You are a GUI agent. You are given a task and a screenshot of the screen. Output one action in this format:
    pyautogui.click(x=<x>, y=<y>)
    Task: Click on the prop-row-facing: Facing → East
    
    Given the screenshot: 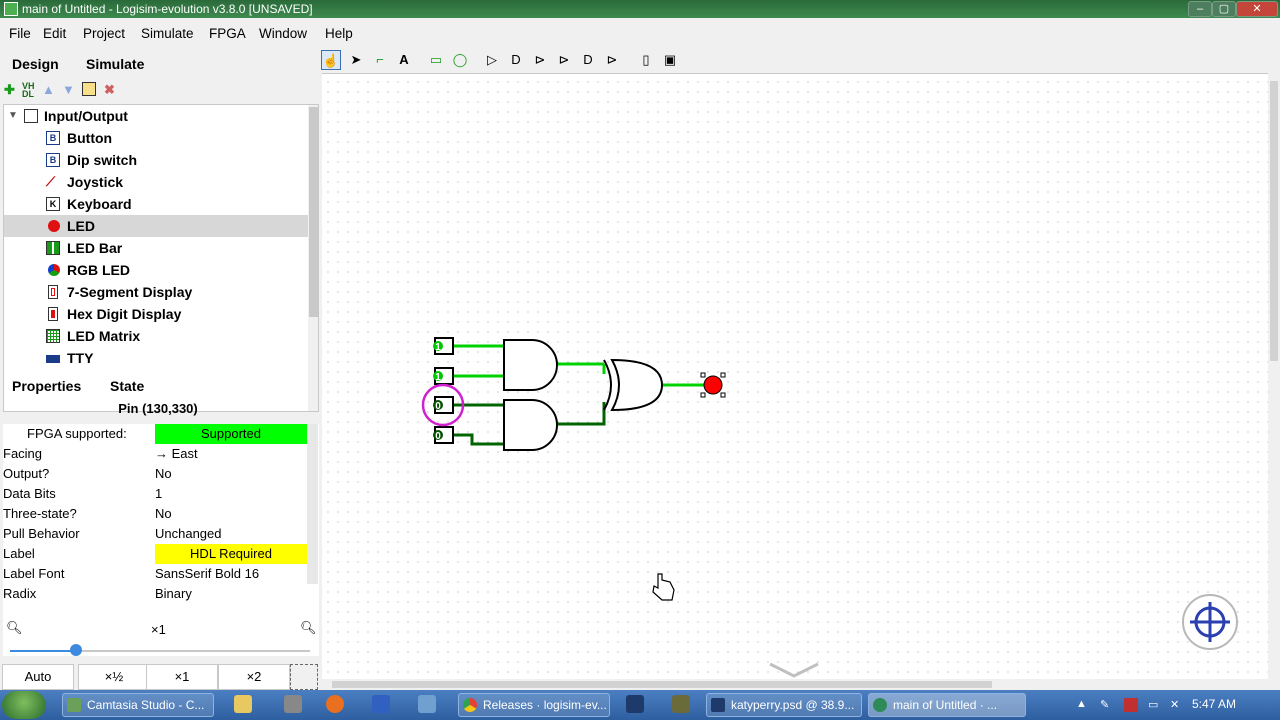 What is the action you would take?
    pyautogui.click(x=155, y=454)
    